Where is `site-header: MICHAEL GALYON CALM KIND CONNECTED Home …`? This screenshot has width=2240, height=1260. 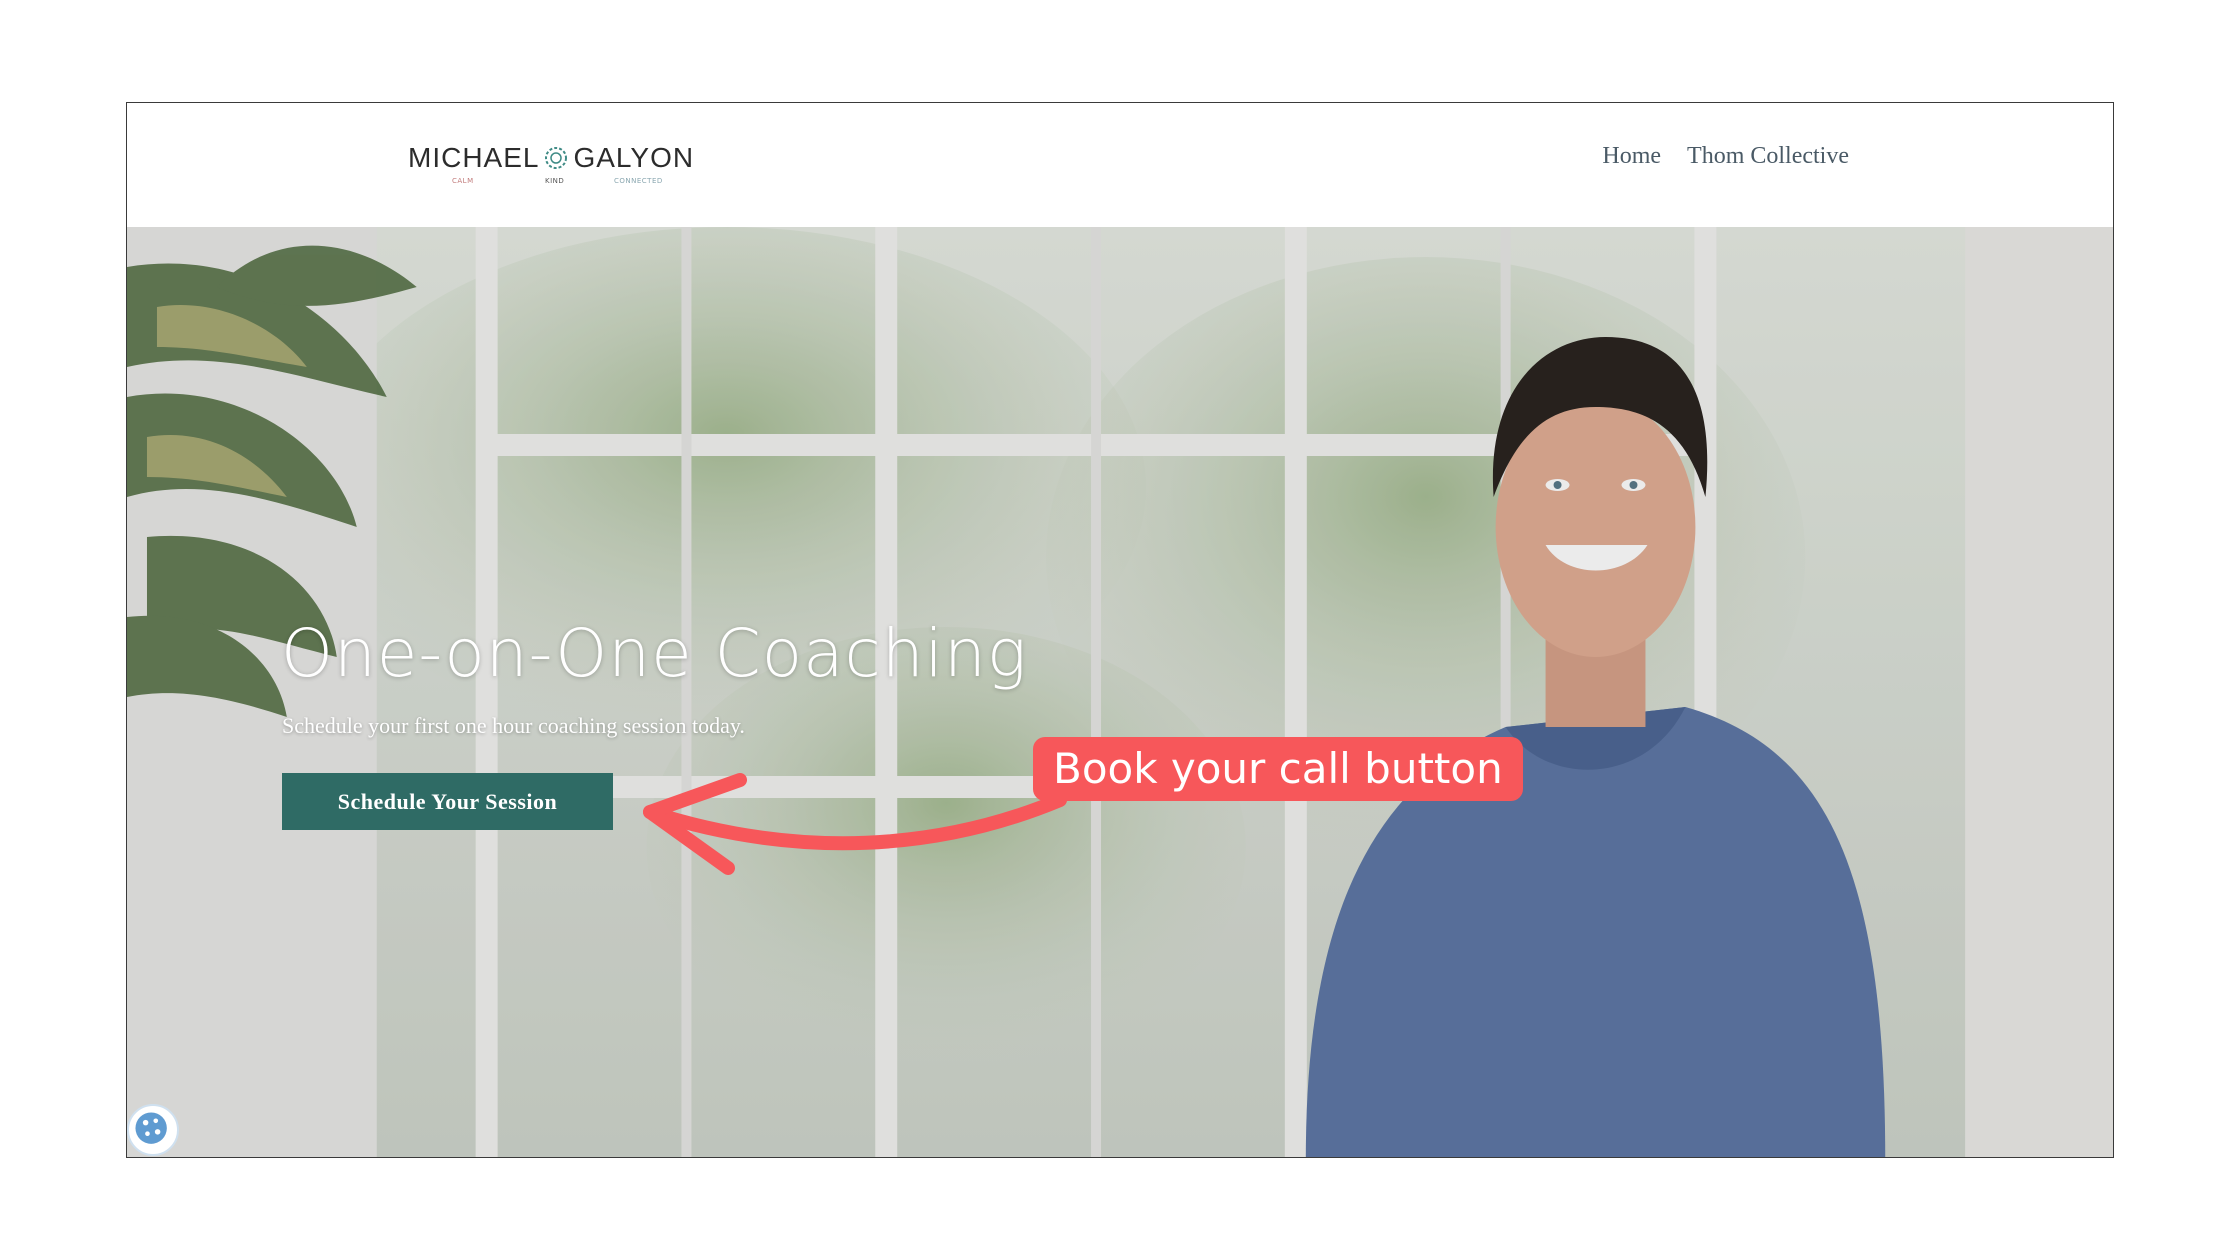
site-header: MICHAEL GALYON CALM KIND CONNECTED Home … is located at coordinates (1120, 165).